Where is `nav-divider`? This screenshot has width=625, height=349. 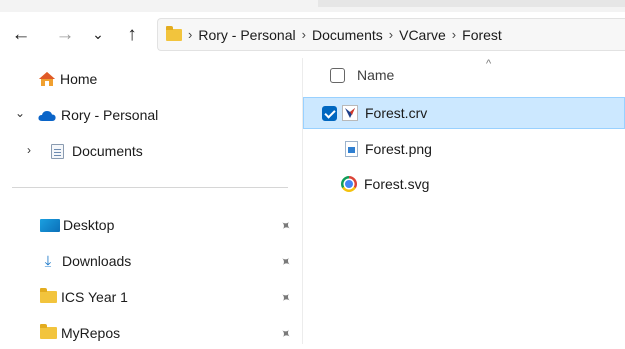
nav-divider is located at coordinates (150, 187).